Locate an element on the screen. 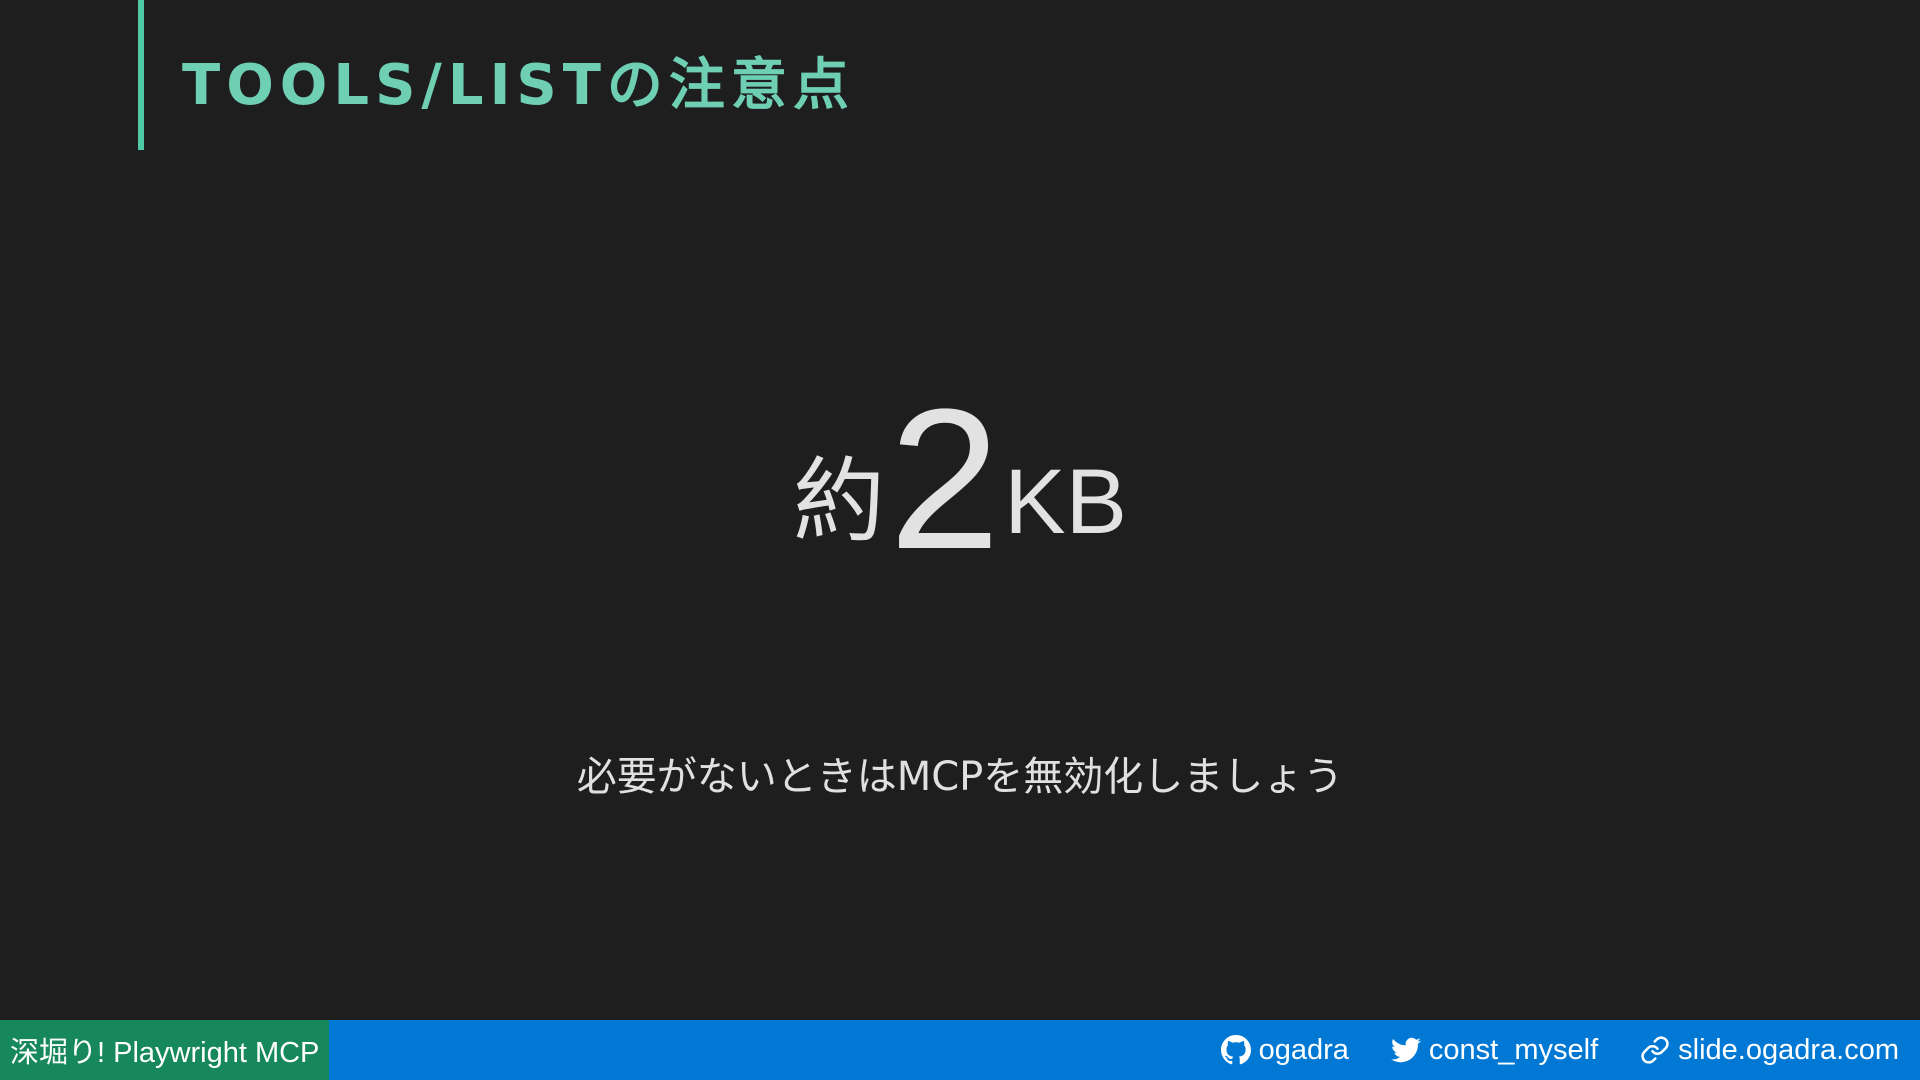  twitter-link: const_myself is located at coordinates (1494, 1050).